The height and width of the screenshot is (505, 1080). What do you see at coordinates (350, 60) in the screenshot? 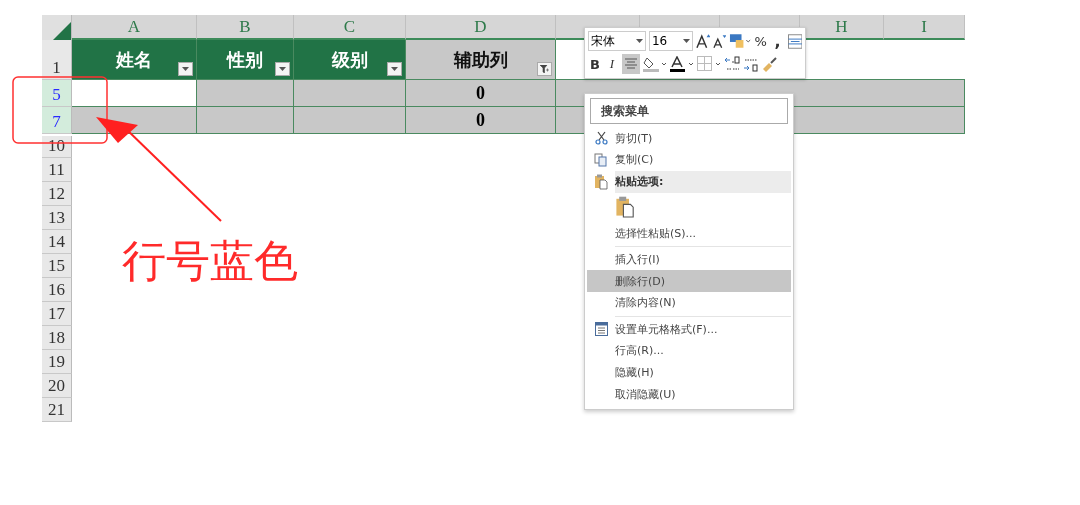
I see `header-cell: 级别` at bounding box center [350, 60].